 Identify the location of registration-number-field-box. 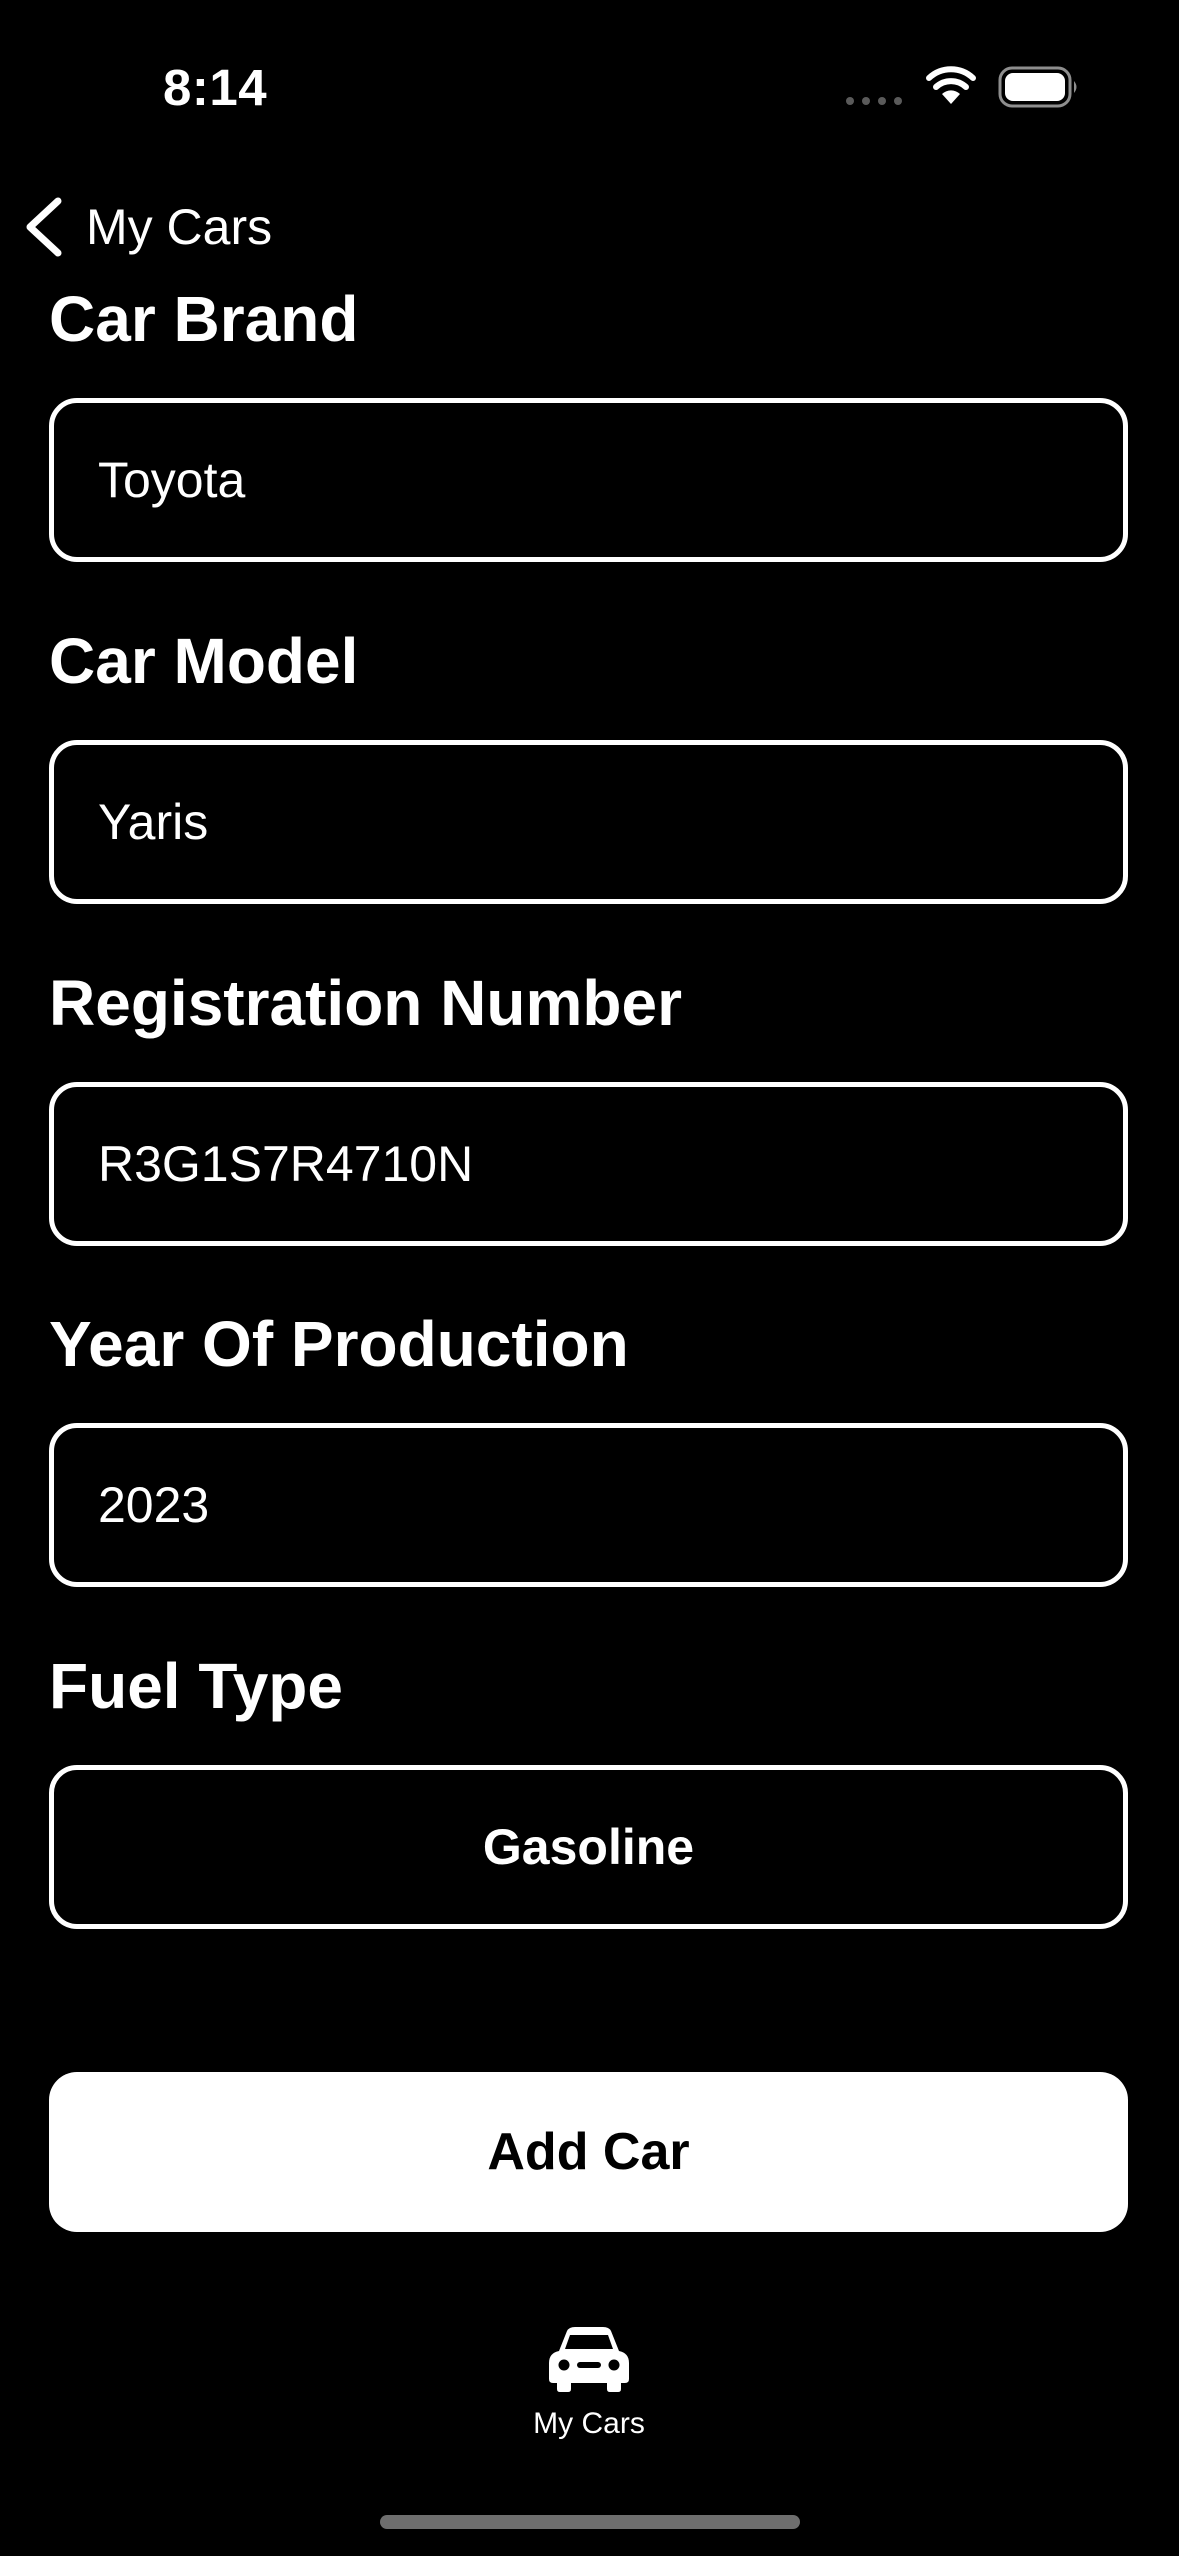
(588, 1164).